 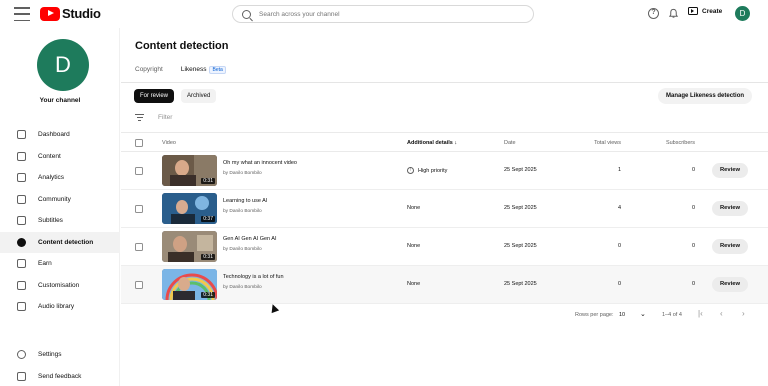 What do you see at coordinates (643, 314) in the screenshot?
I see `chevron-down-icon: ⌄` at bounding box center [643, 314].